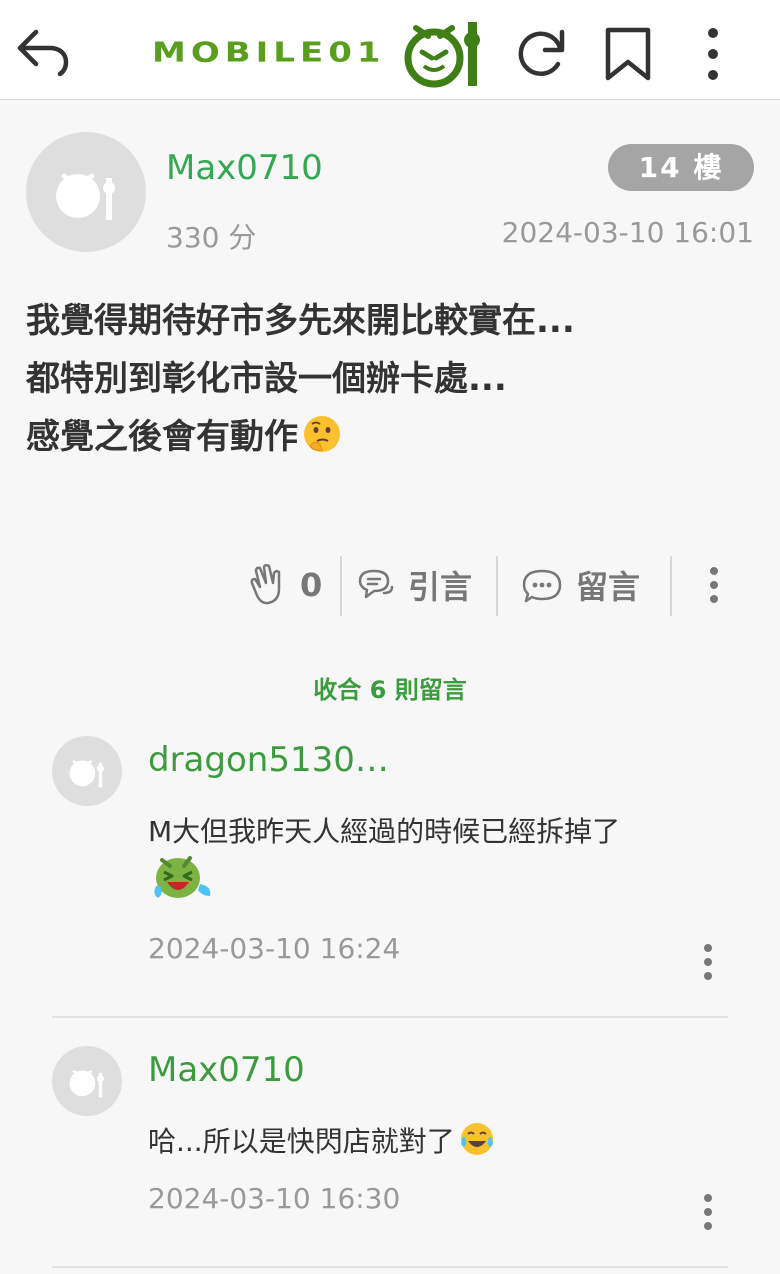  Describe the element at coordinates (226, 1070) in the screenshot. I see `comment-author: Max0710` at that location.